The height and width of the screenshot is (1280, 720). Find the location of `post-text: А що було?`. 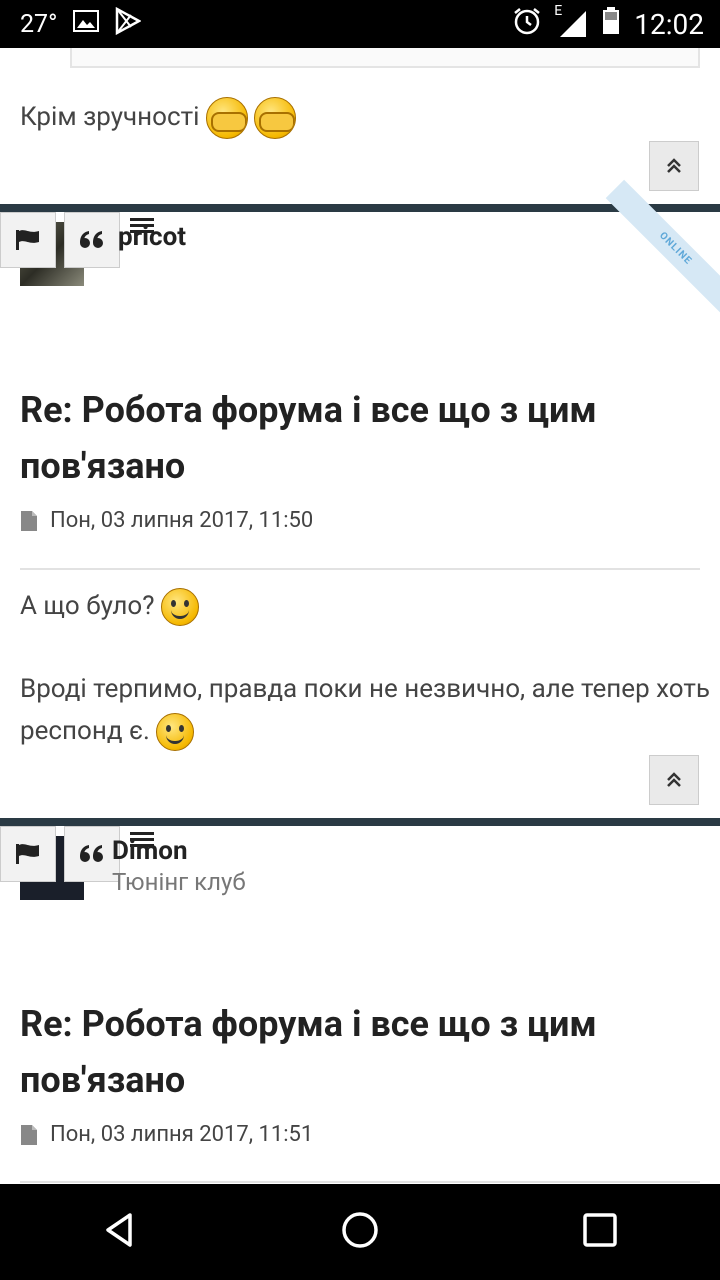

post-text: А що було? is located at coordinates (87, 606).